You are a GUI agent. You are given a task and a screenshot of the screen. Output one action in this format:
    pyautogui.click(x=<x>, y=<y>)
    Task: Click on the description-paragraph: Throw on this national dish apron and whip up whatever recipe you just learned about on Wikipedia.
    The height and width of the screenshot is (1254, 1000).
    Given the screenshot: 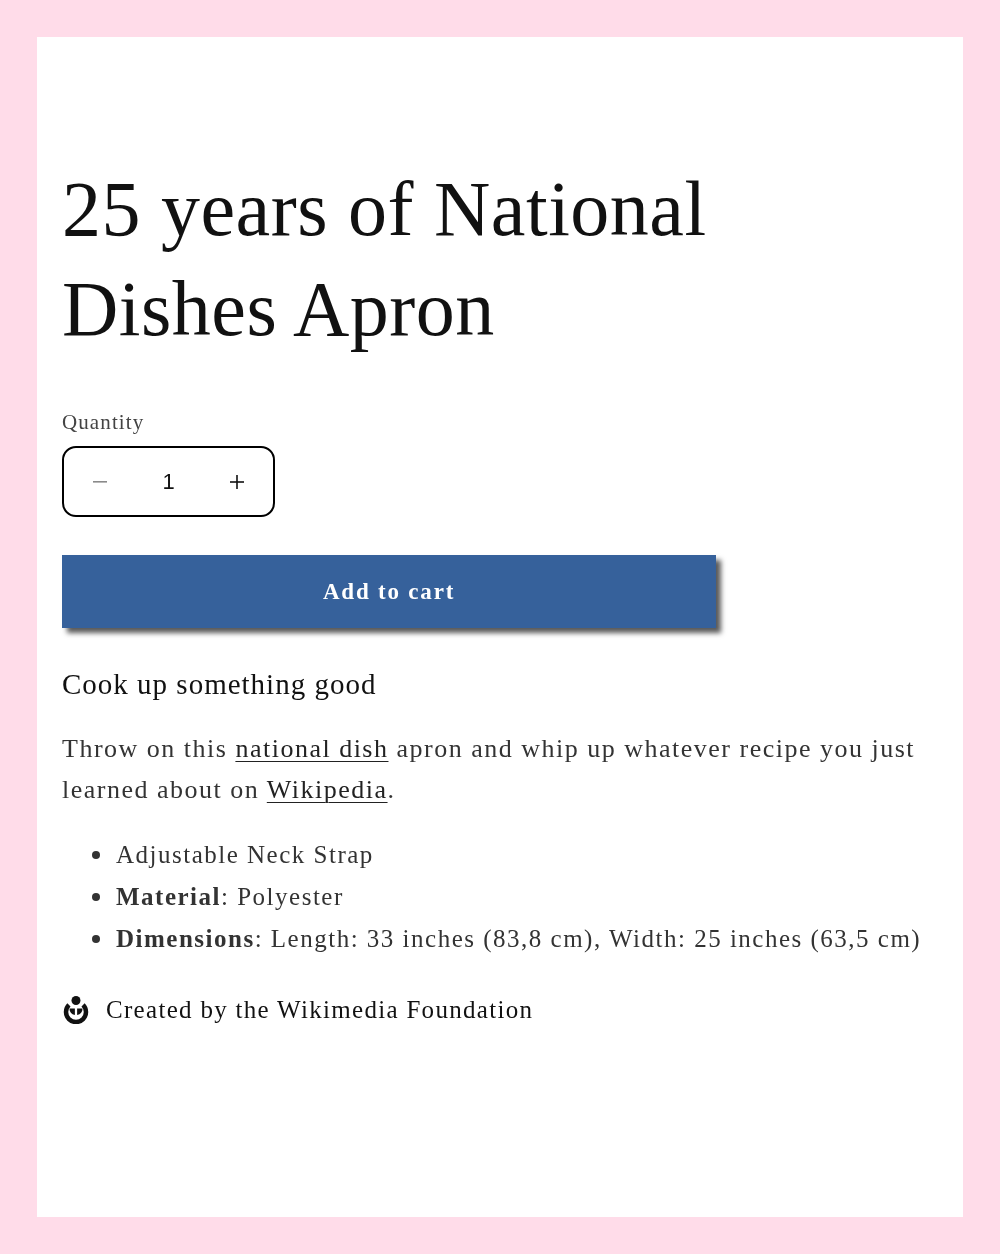 What is the action you would take?
    pyautogui.click(x=489, y=769)
    